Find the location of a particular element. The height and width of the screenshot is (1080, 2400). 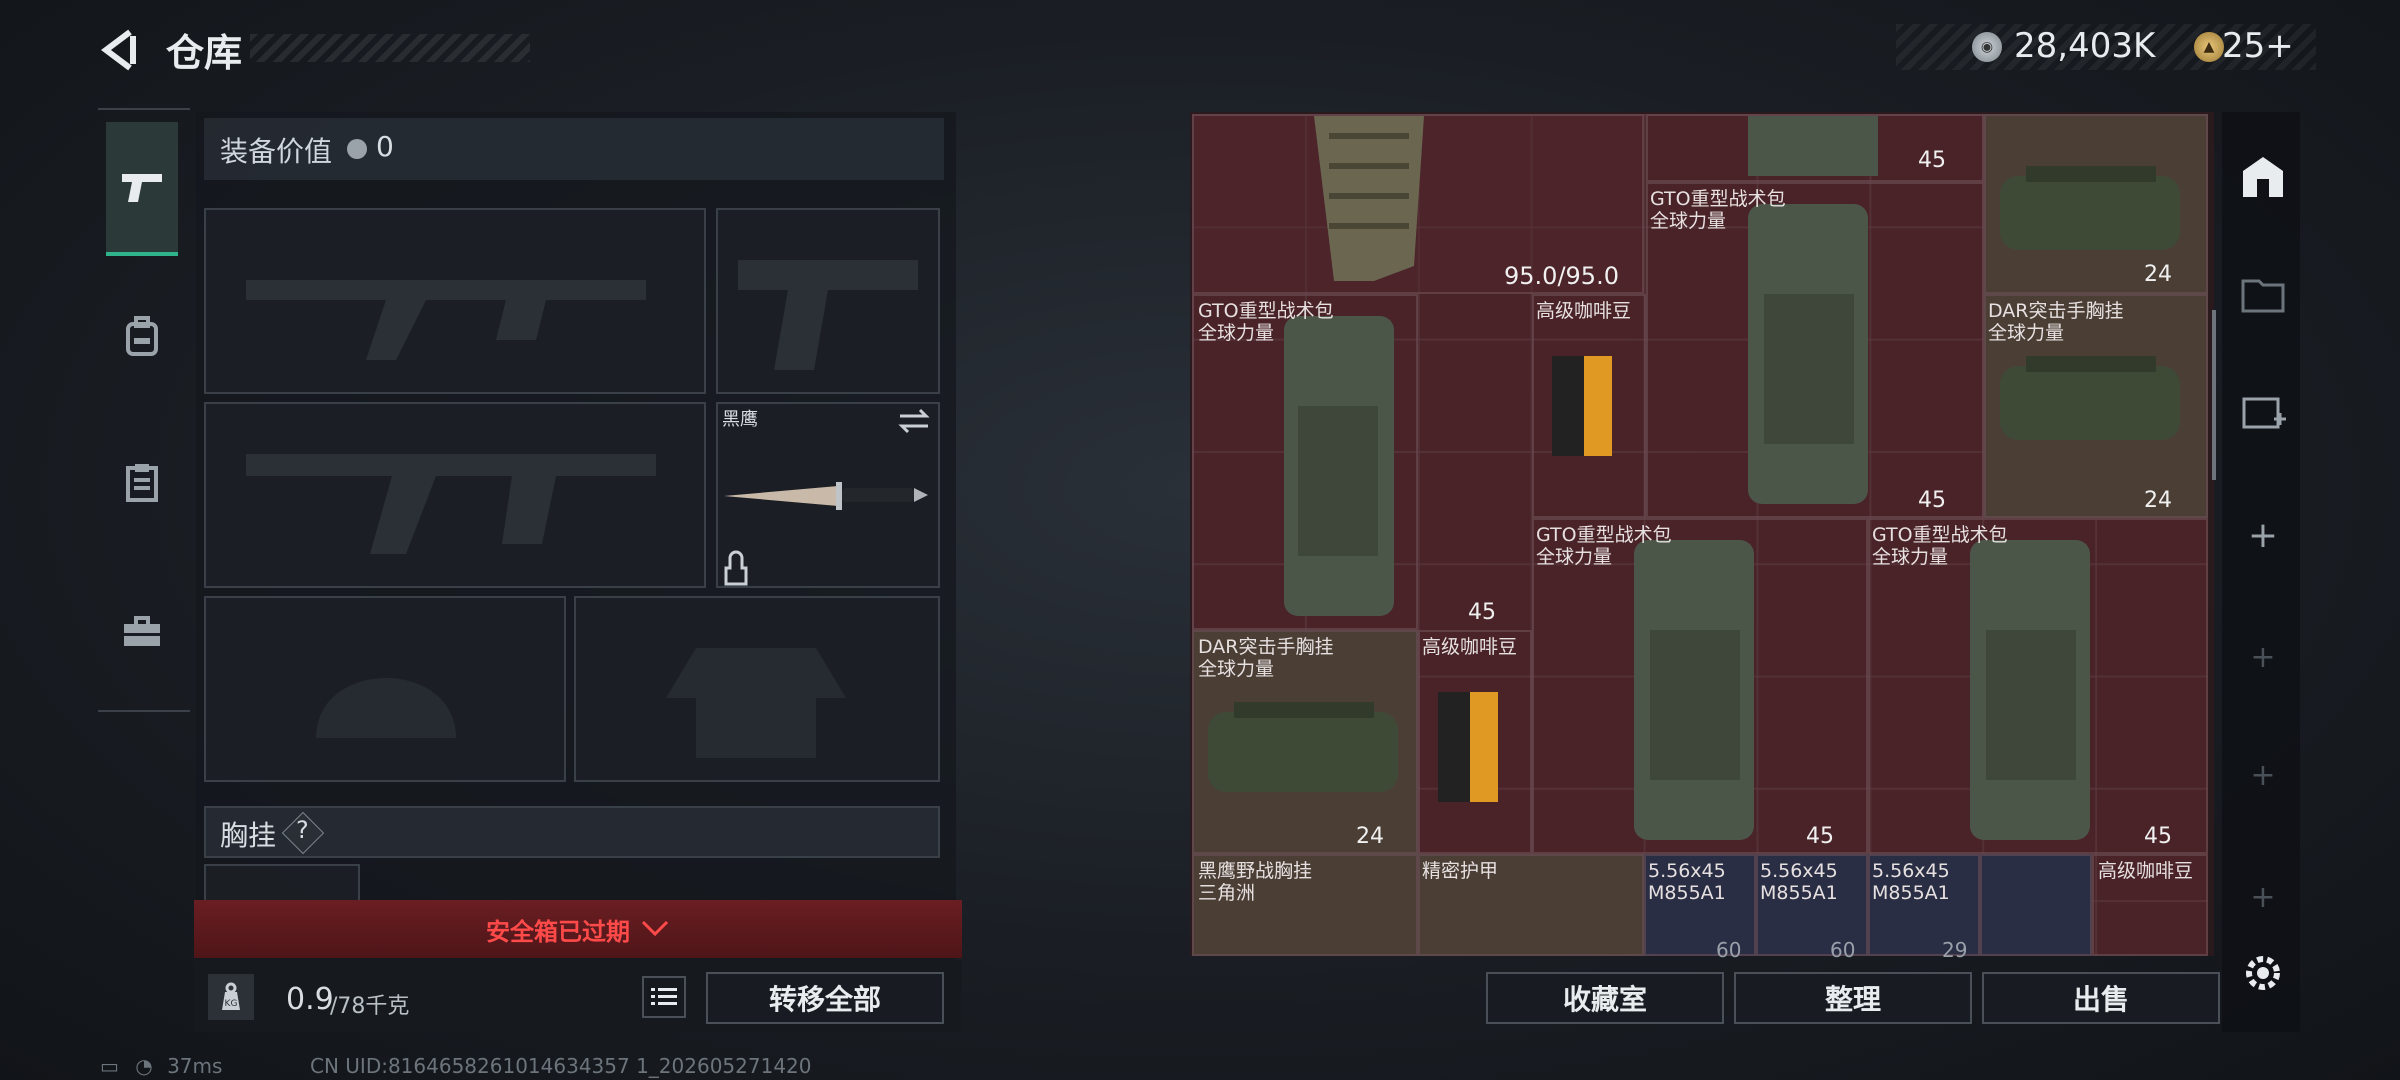

sell-button: 出售 is located at coordinates (2101, 998).